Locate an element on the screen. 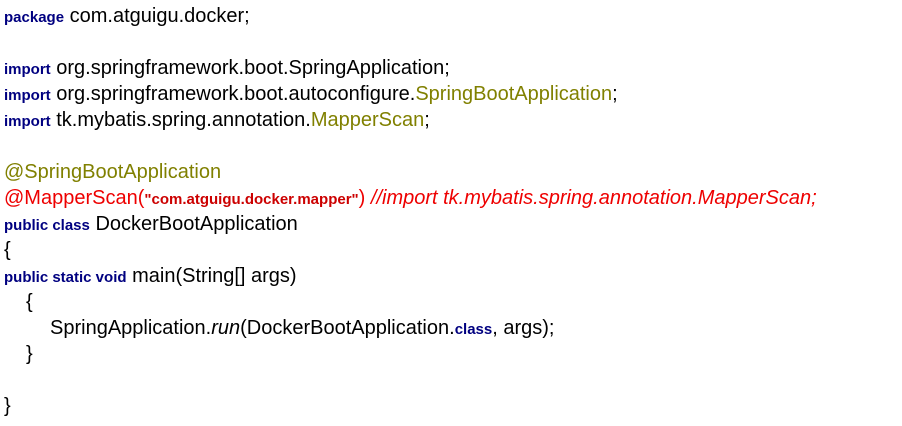  code-line-annotation-1: @SpringBootApplication is located at coordinates (452, 172).